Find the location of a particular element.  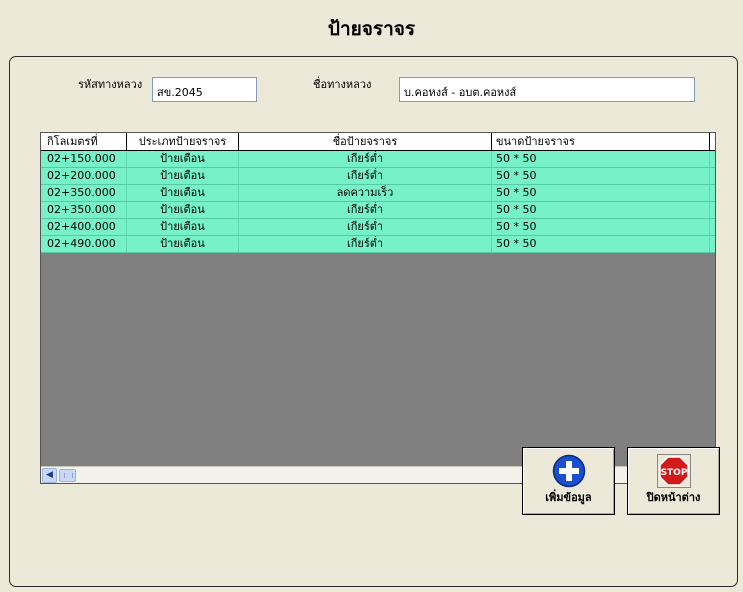

cell-km: 02+490.000 is located at coordinates (84, 244).